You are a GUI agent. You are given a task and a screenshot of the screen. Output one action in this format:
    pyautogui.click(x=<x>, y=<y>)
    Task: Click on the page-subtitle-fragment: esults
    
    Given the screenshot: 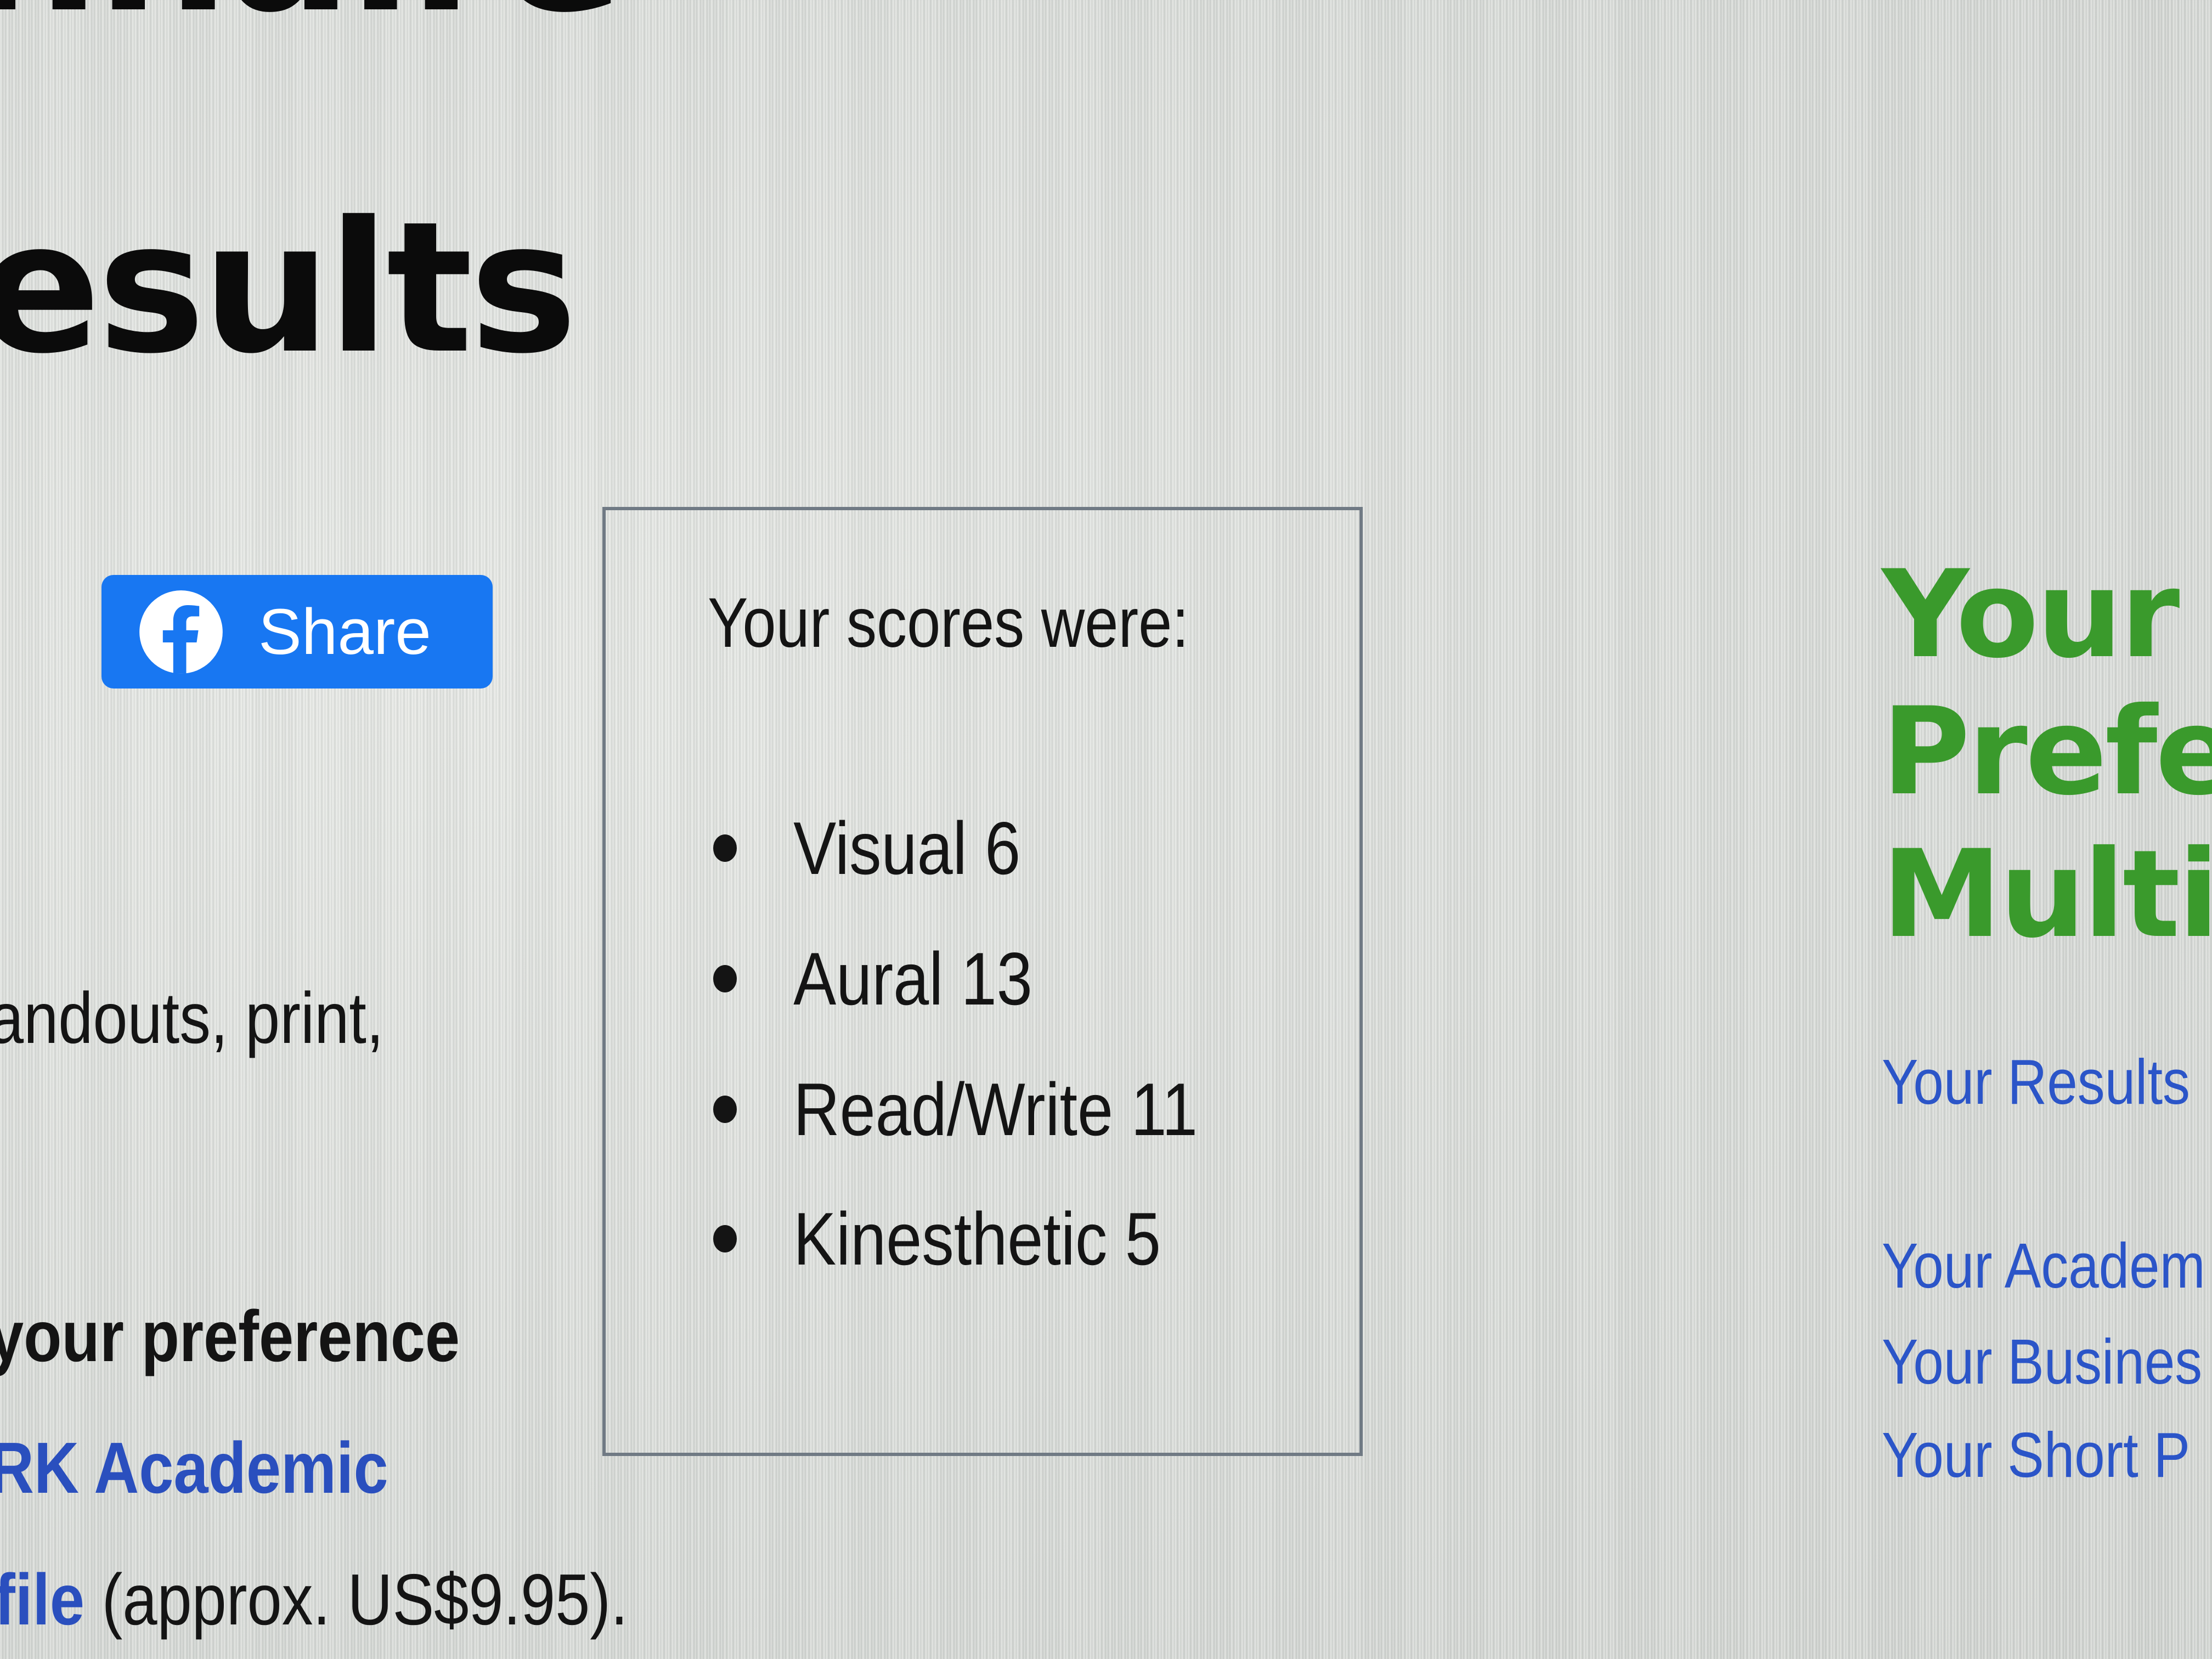 What is the action you would take?
    pyautogui.click(x=288, y=288)
    